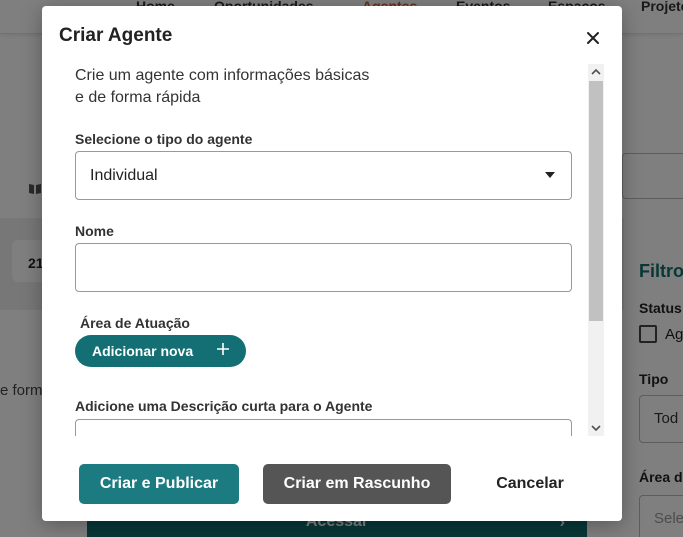  What do you see at coordinates (323, 427) in the screenshot?
I see `description-textarea` at bounding box center [323, 427].